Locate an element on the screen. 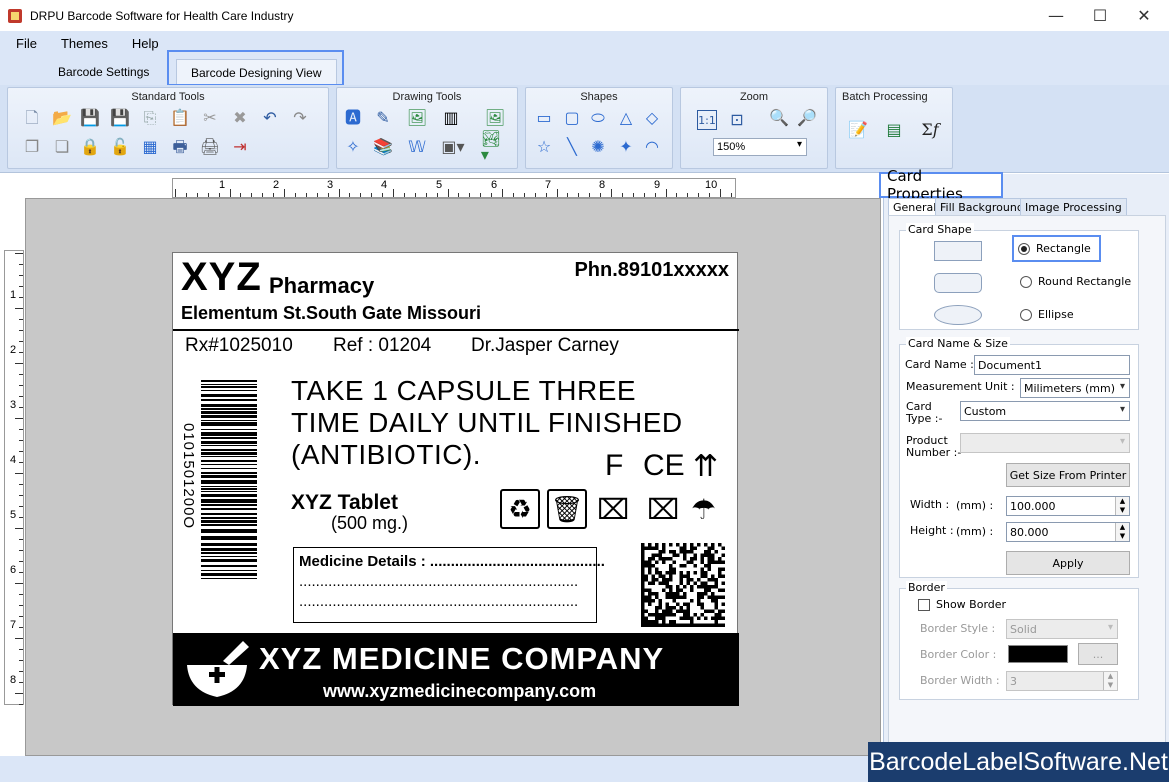 This screenshot has height=782, width=1169. maximize-button: ☐ is located at coordinates (1100, 15).